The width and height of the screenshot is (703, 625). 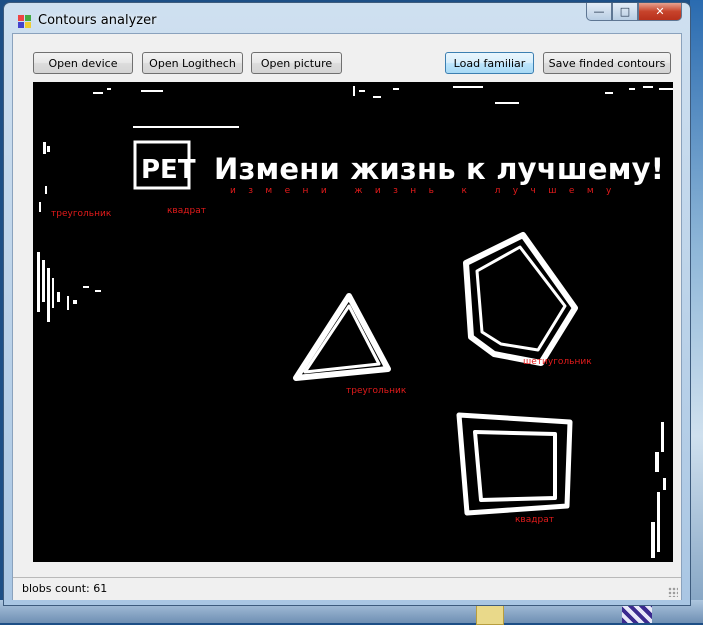 What do you see at coordinates (24, 21) in the screenshot?
I see `app-icon` at bounding box center [24, 21].